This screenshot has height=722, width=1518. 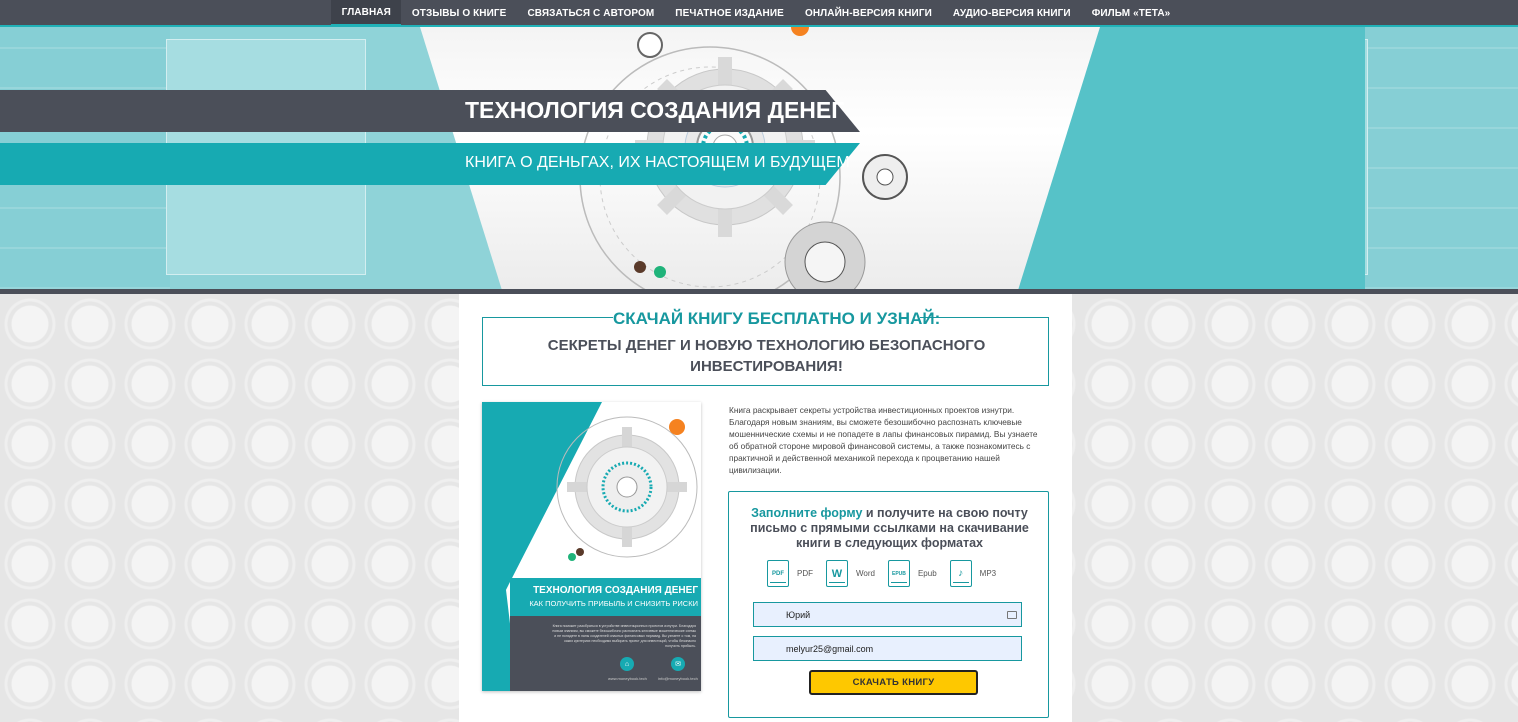 What do you see at coordinates (778, 573) in the screenshot?
I see `pdf-icon: PDF` at bounding box center [778, 573].